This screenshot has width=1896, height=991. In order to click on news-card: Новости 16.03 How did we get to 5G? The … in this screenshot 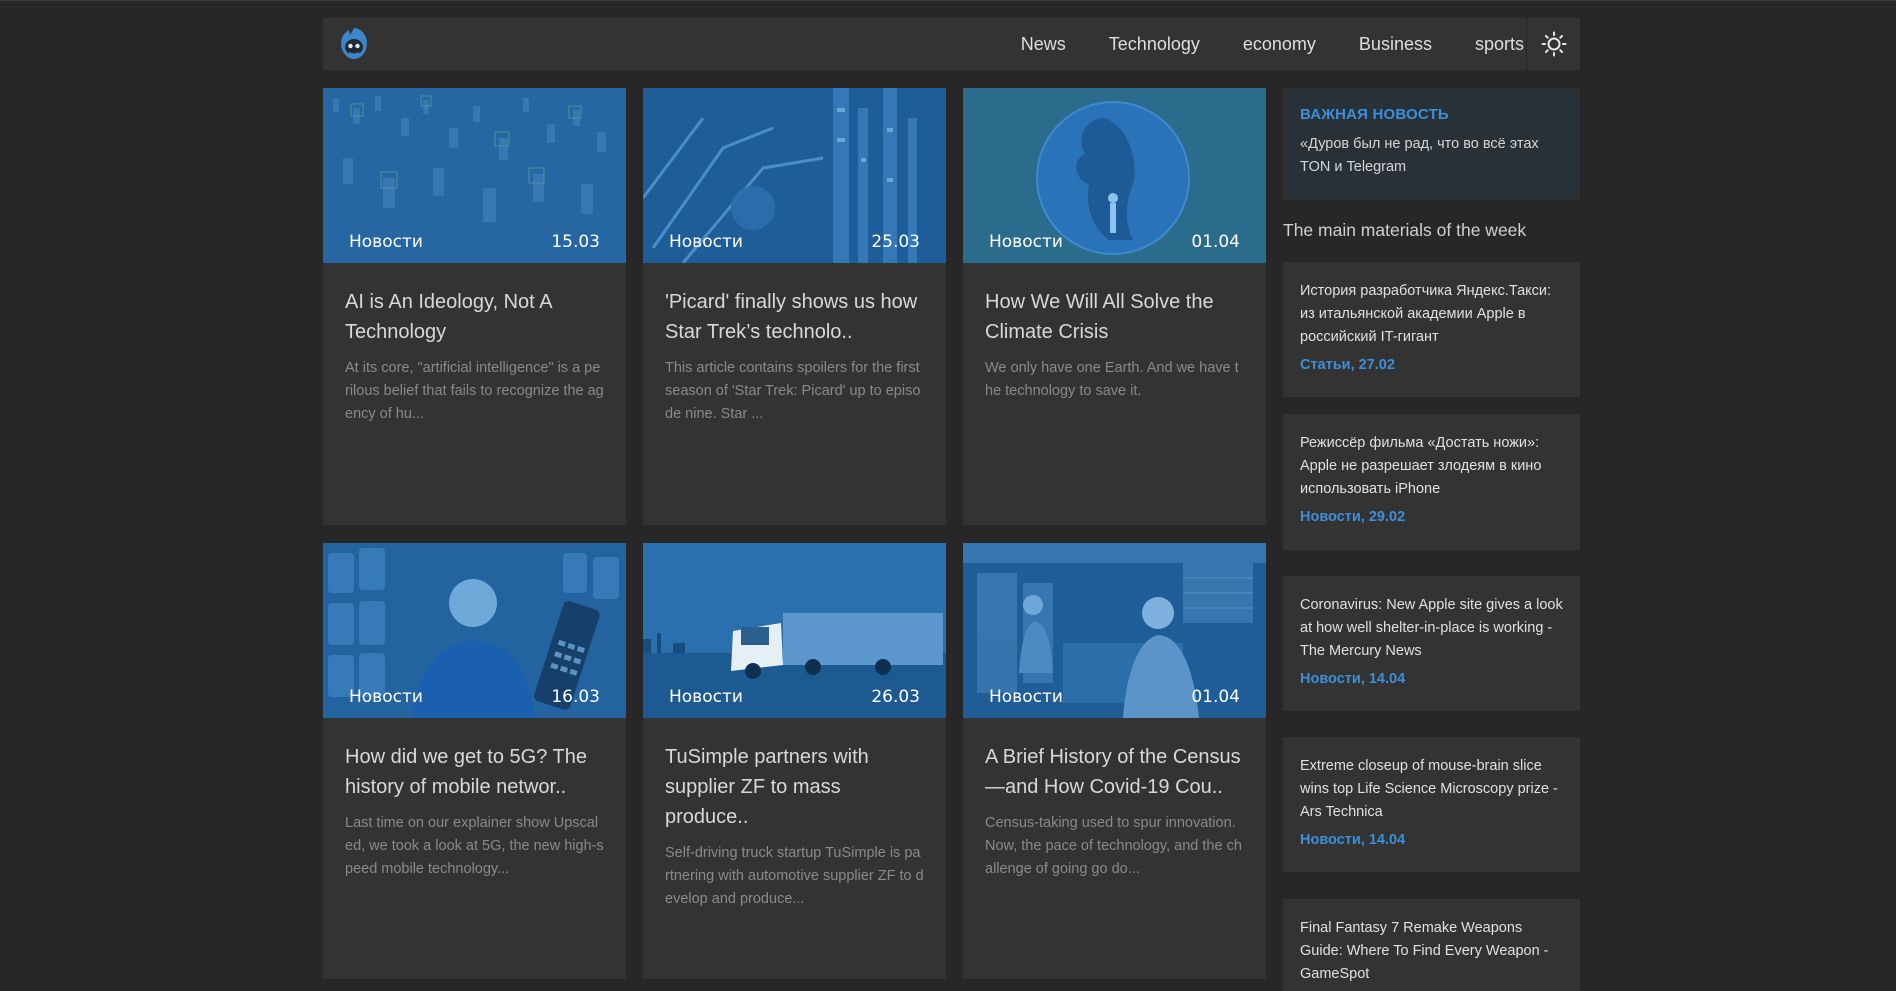, I will do `click(474, 761)`.